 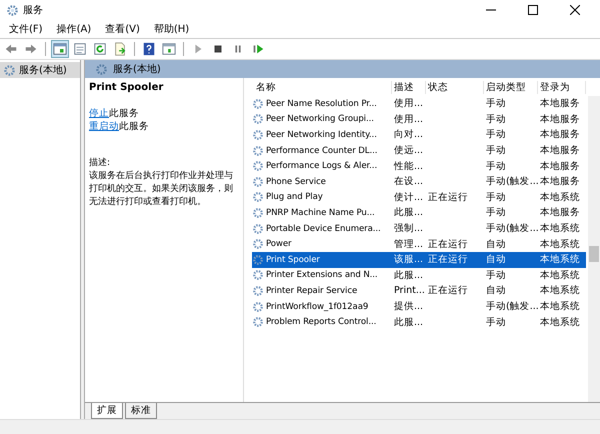 I want to click on table-row: Print Spooler 该服... 正在运行 自动 本地系统, so click(x=419, y=260).